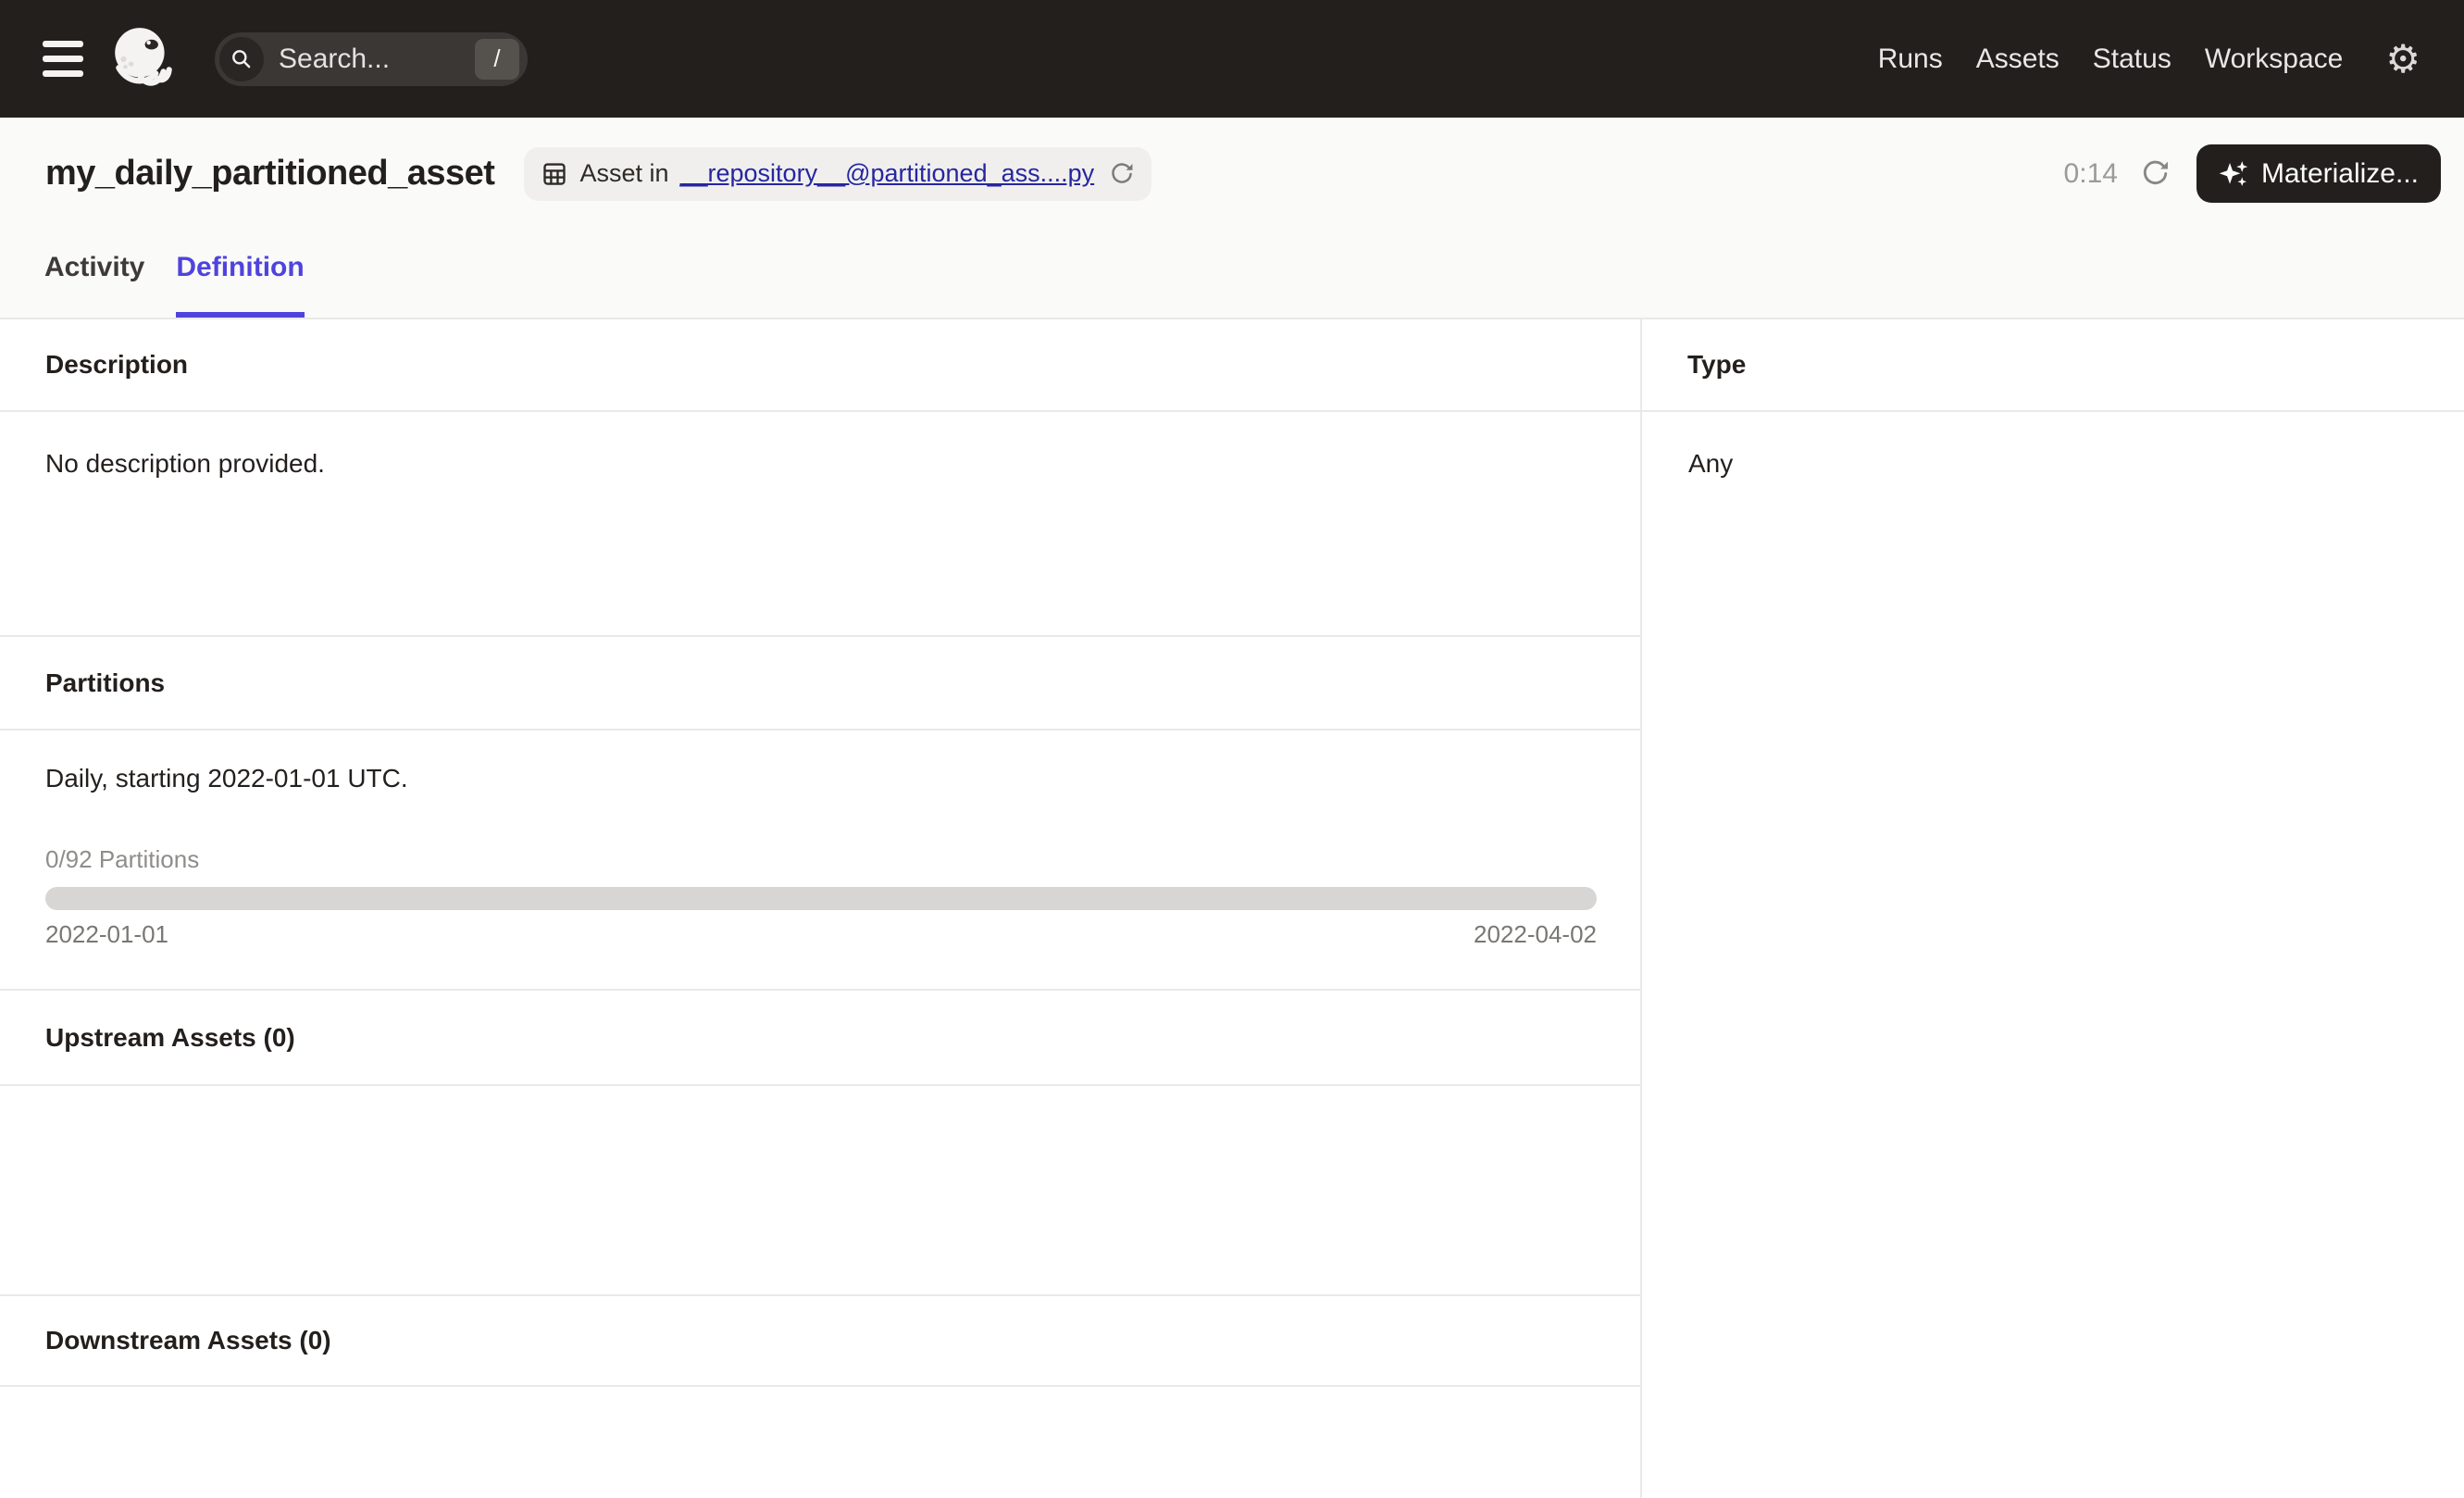  What do you see at coordinates (820, 1342) in the screenshot?
I see `downstream-assets-heading: Downstream Assets (0)` at bounding box center [820, 1342].